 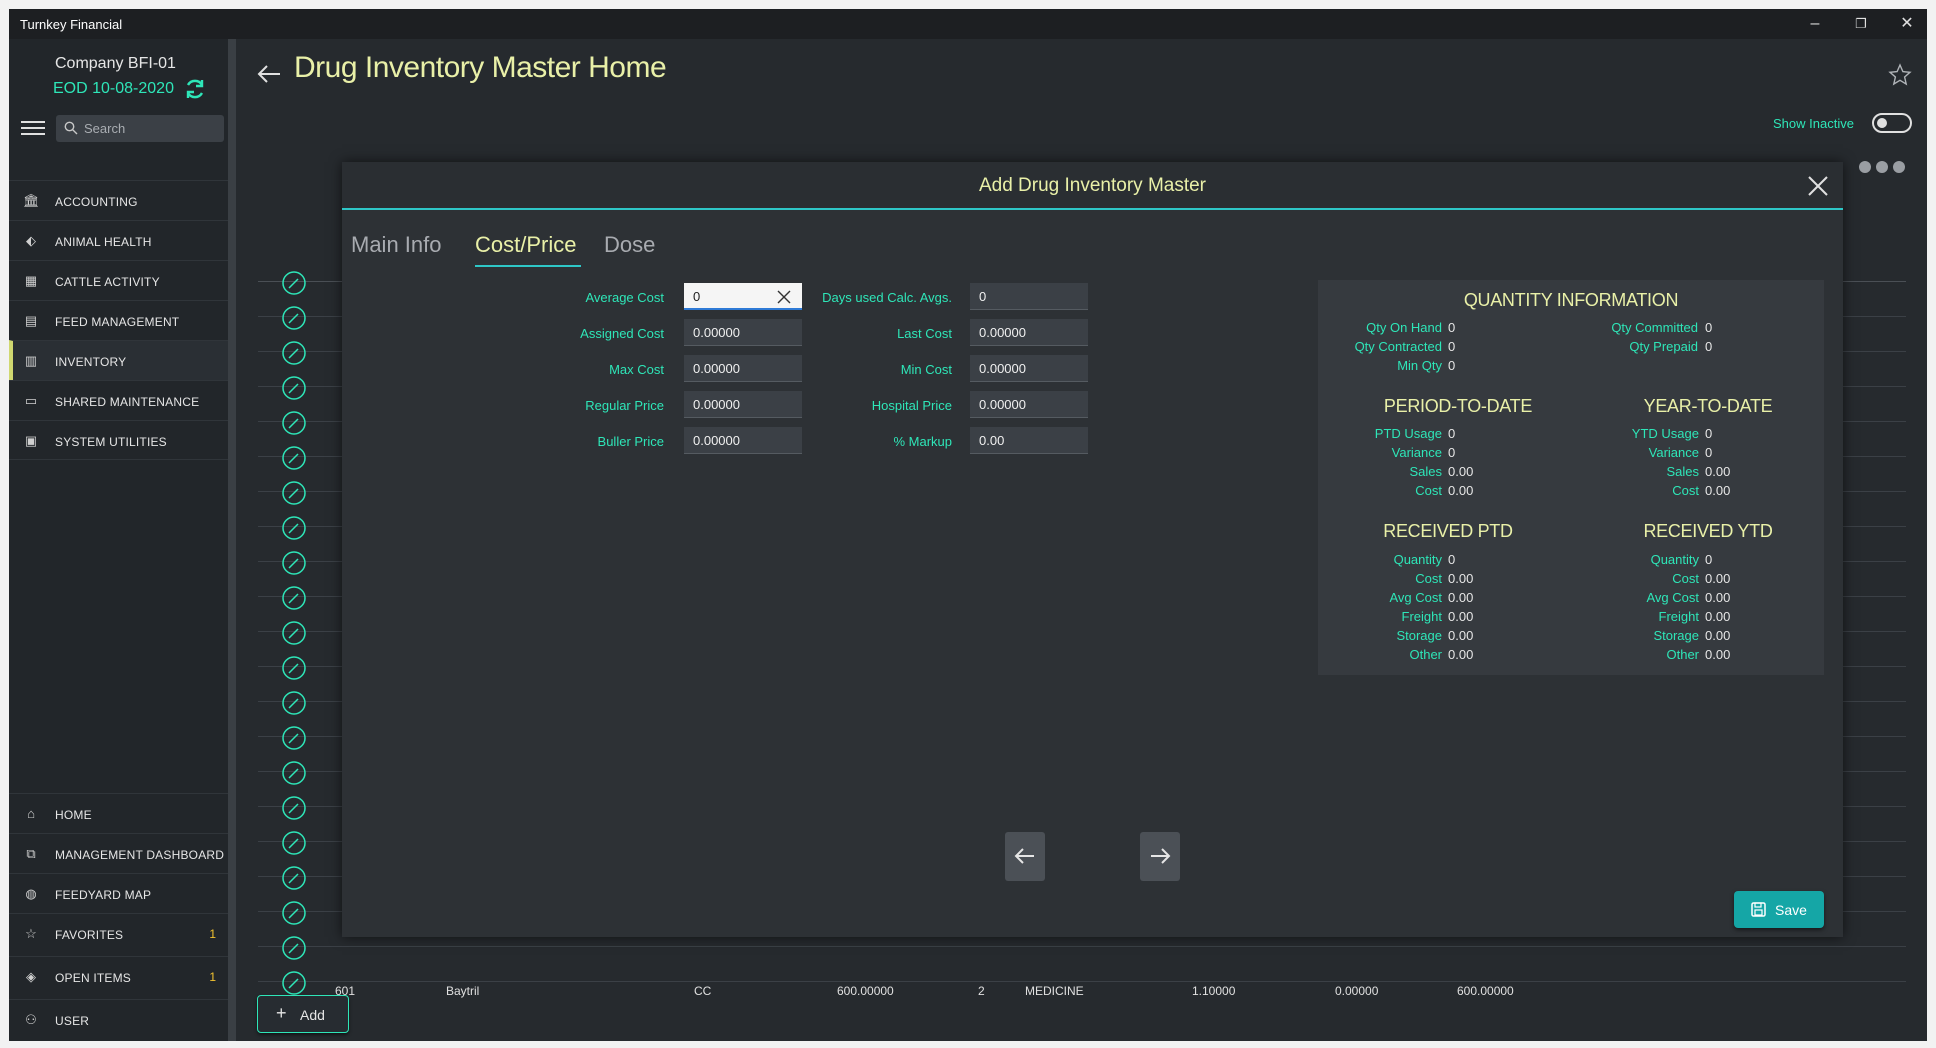 What do you see at coordinates (1718, 616) in the screenshot?
I see `rytd-freight-value: 0.00` at bounding box center [1718, 616].